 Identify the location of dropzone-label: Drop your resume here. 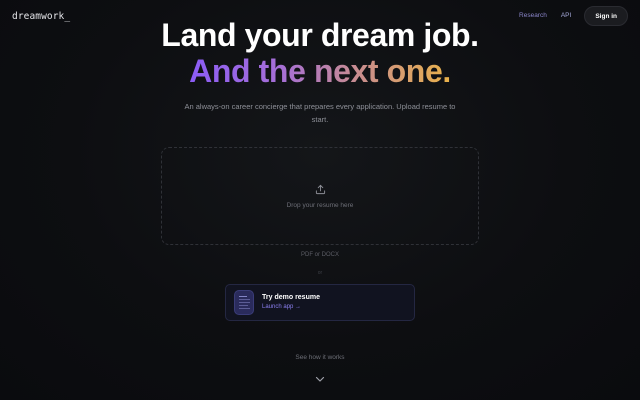
(320, 205).